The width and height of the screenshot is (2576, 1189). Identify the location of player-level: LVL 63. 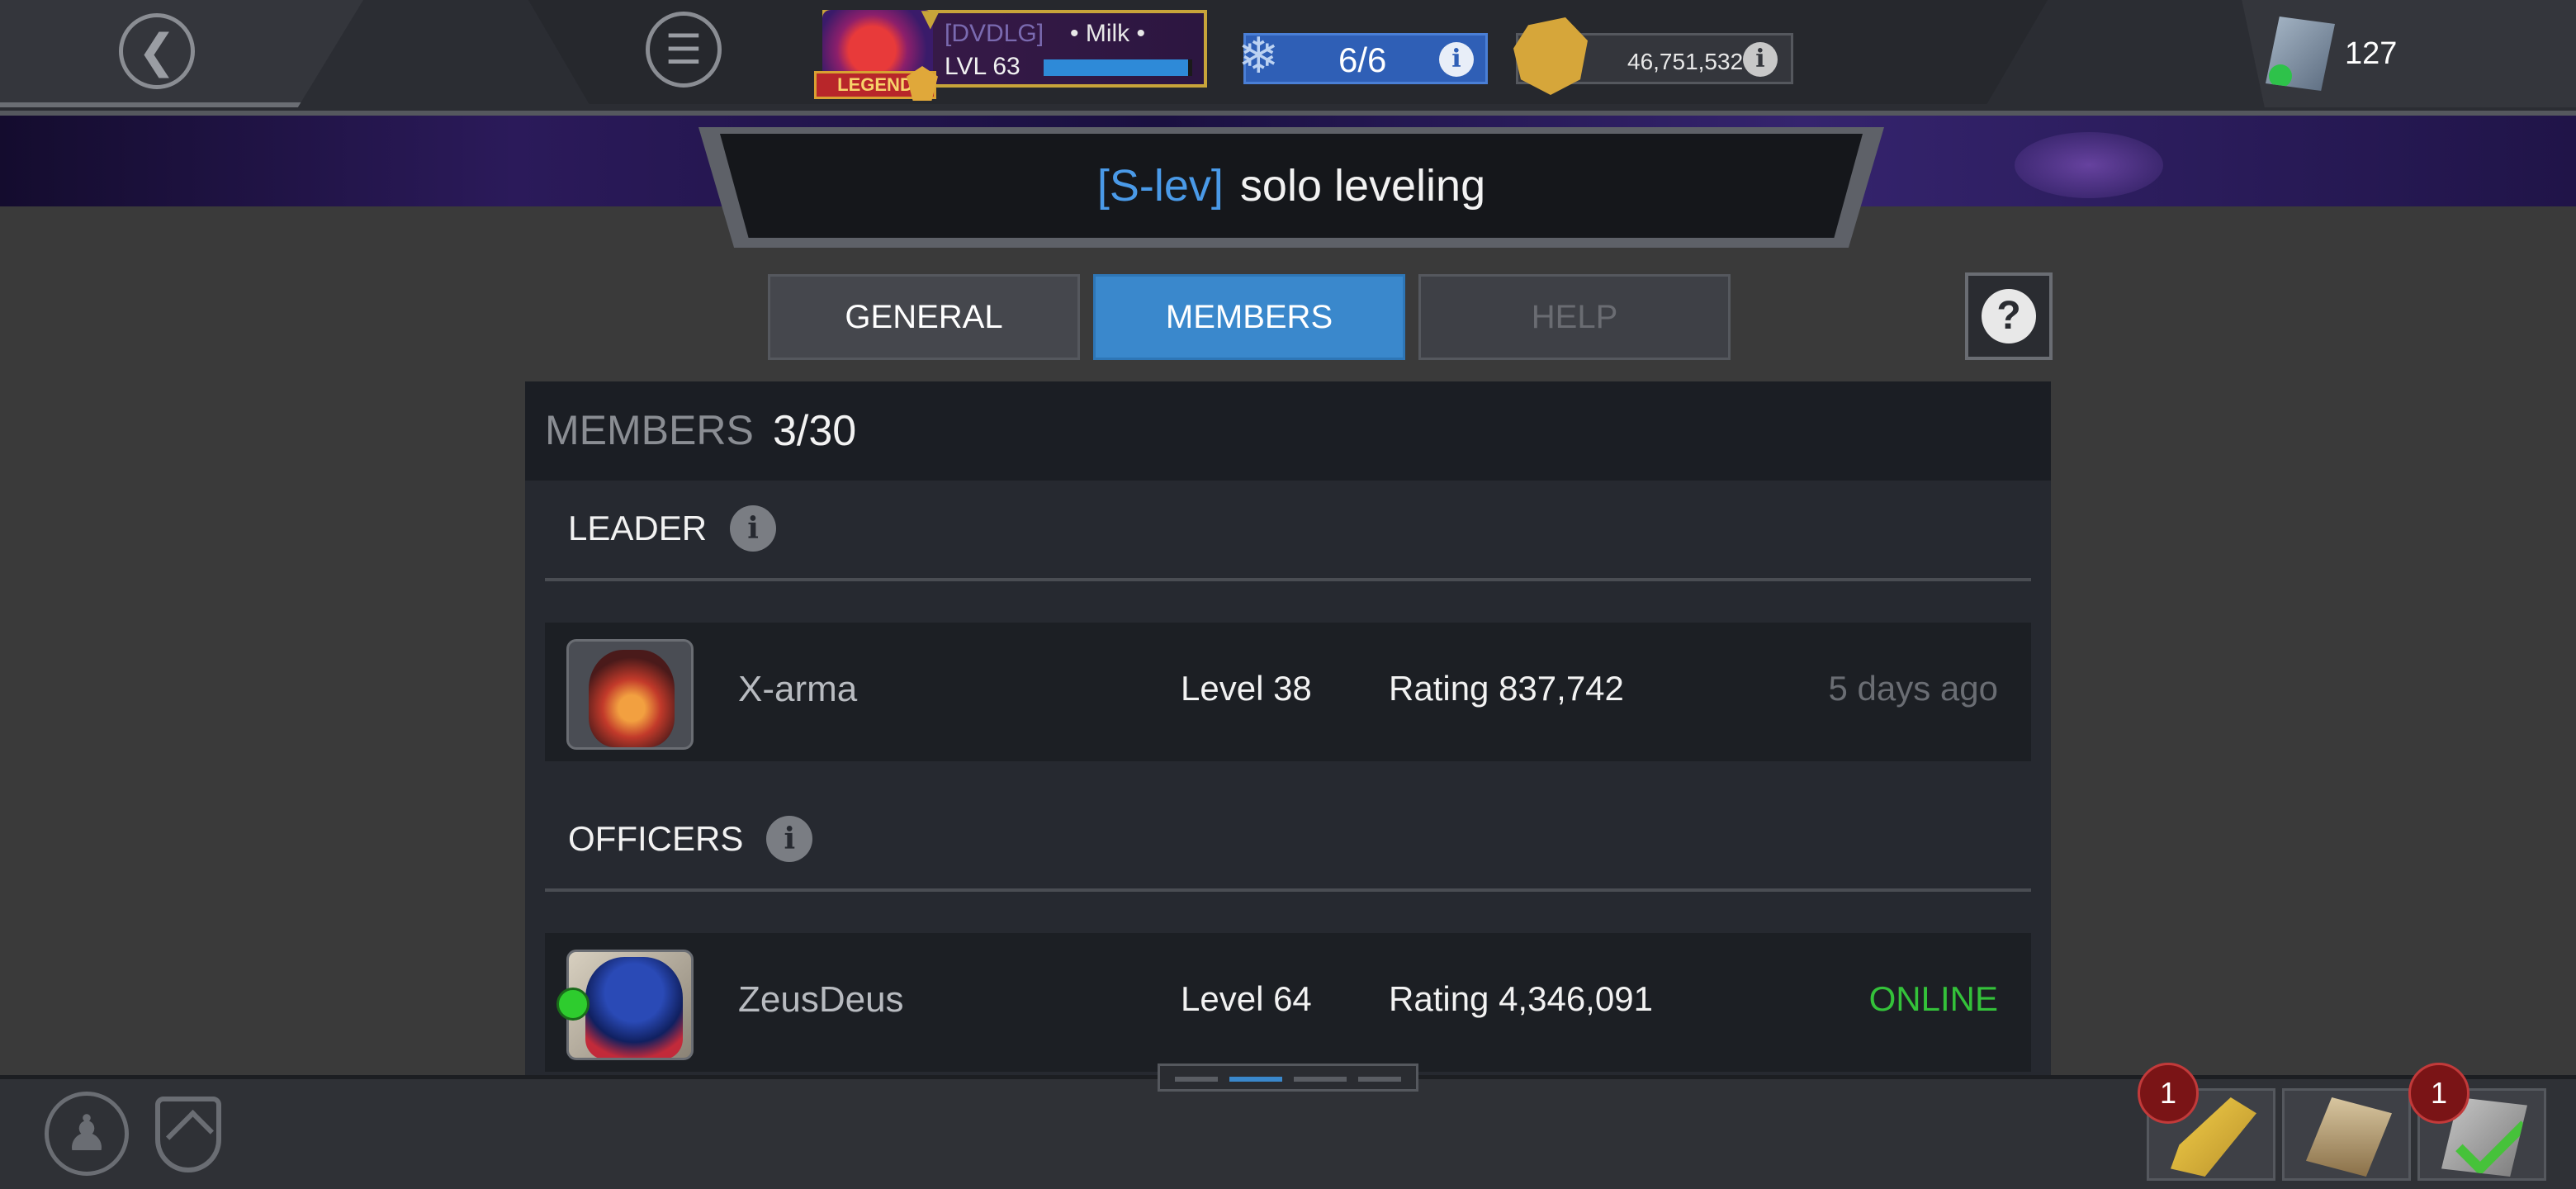
(982, 66).